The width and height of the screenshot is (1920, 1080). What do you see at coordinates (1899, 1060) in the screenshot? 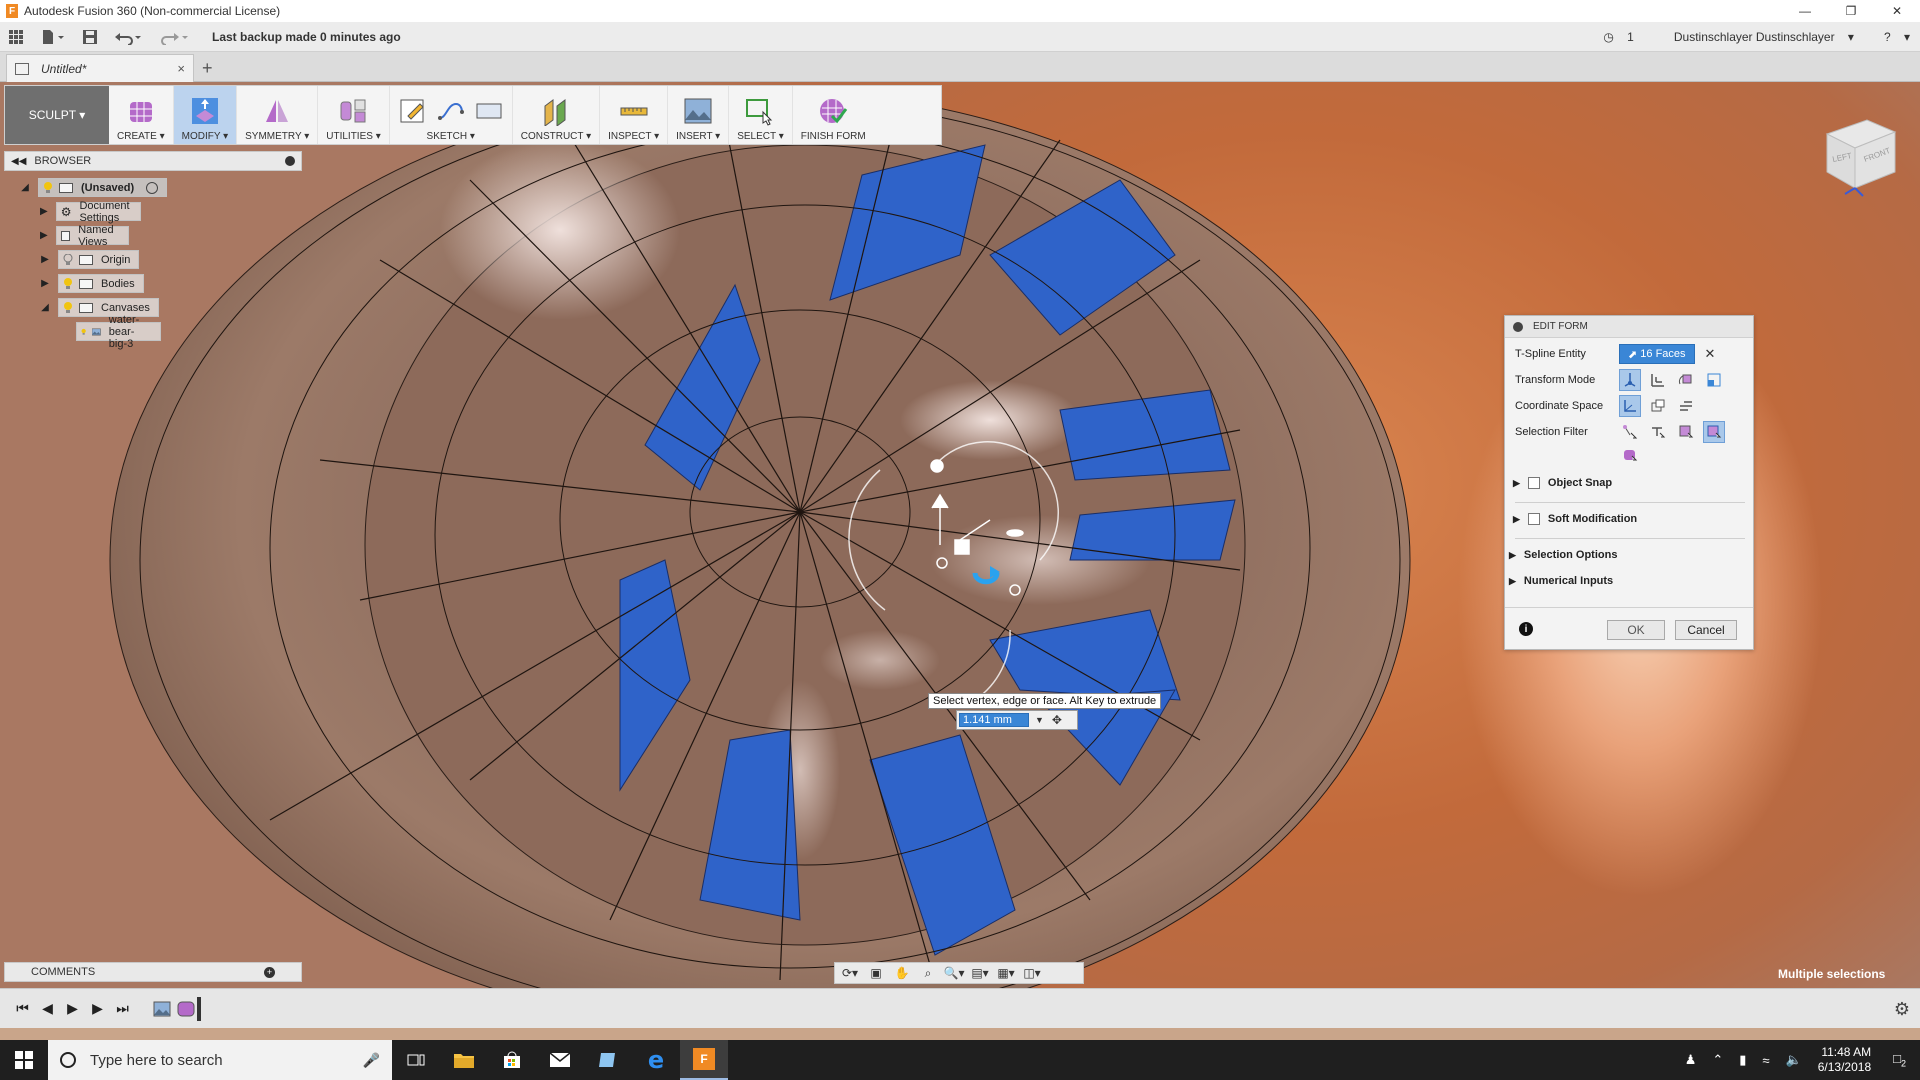
I see `notifications-icon: □2` at bounding box center [1899, 1060].